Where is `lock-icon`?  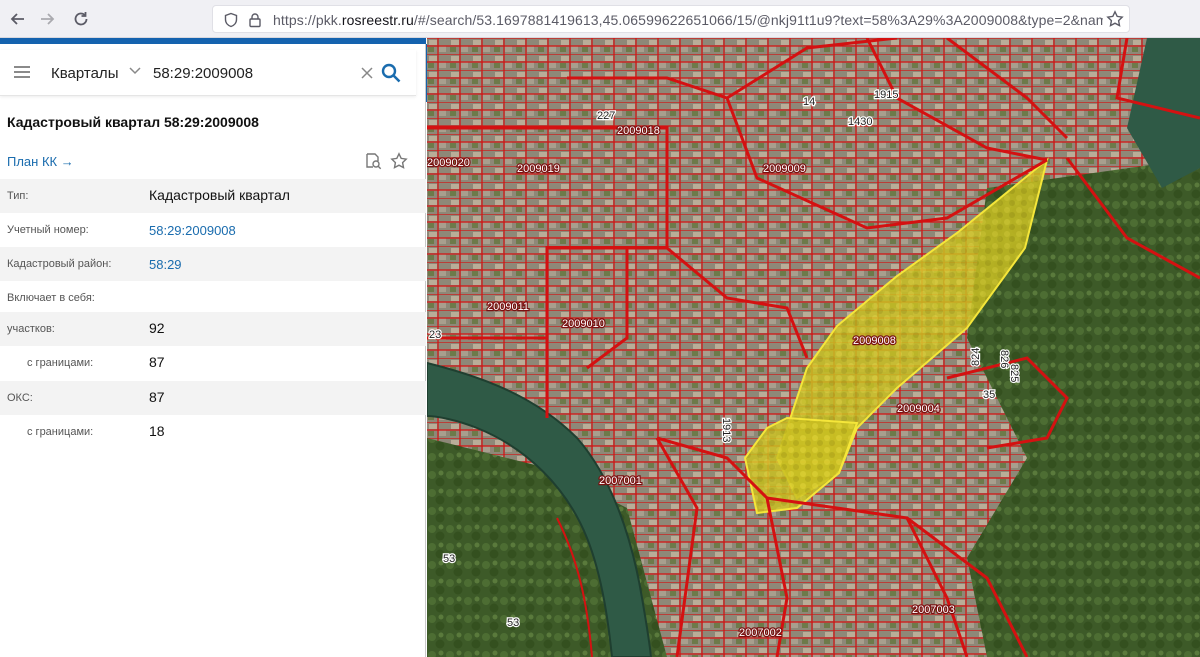
lock-icon is located at coordinates (255, 20).